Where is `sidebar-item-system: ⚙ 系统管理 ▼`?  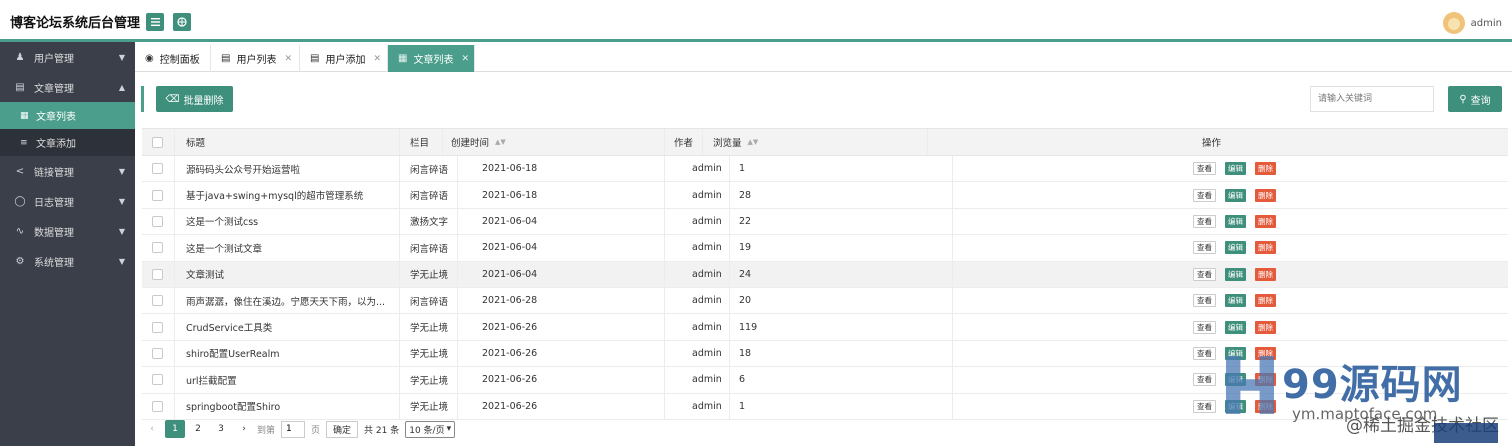
sidebar-item-system: ⚙ 系统管理 ▼ is located at coordinates (67, 261).